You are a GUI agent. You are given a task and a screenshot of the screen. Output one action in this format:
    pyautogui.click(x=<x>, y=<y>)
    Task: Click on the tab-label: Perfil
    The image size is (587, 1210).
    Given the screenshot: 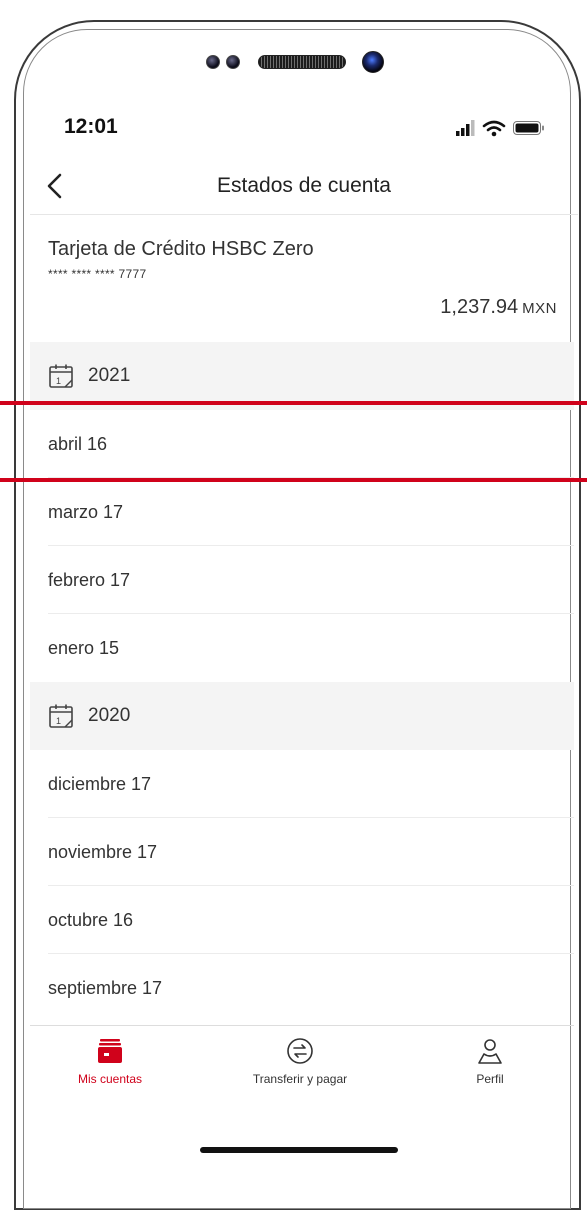 What is the action you would take?
    pyautogui.click(x=490, y=1079)
    